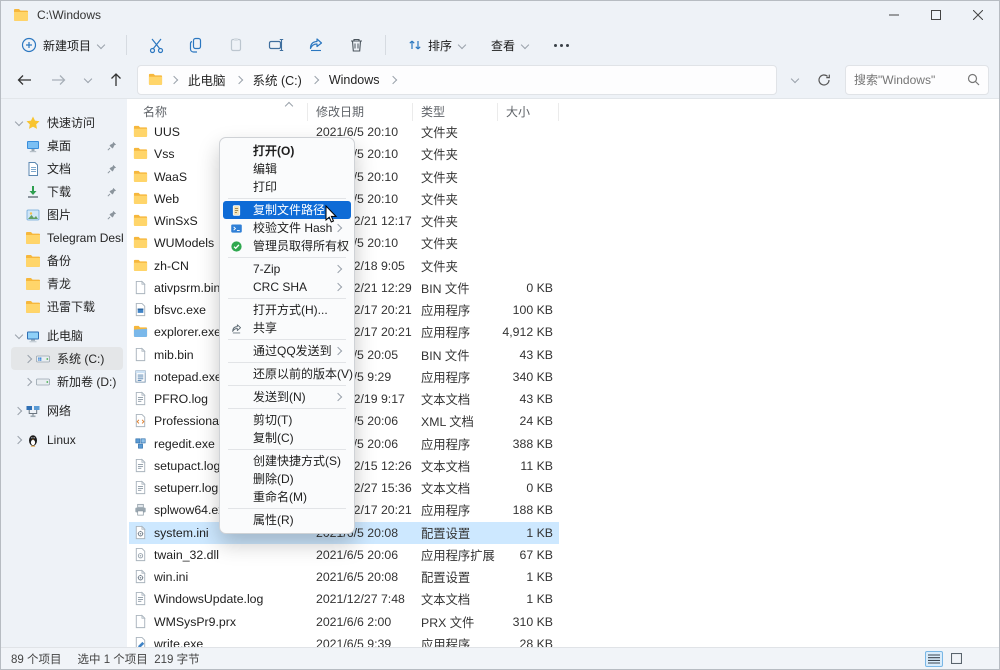 The image size is (1000, 670). I want to click on sidebar-item--: 图片, so click(67, 214).